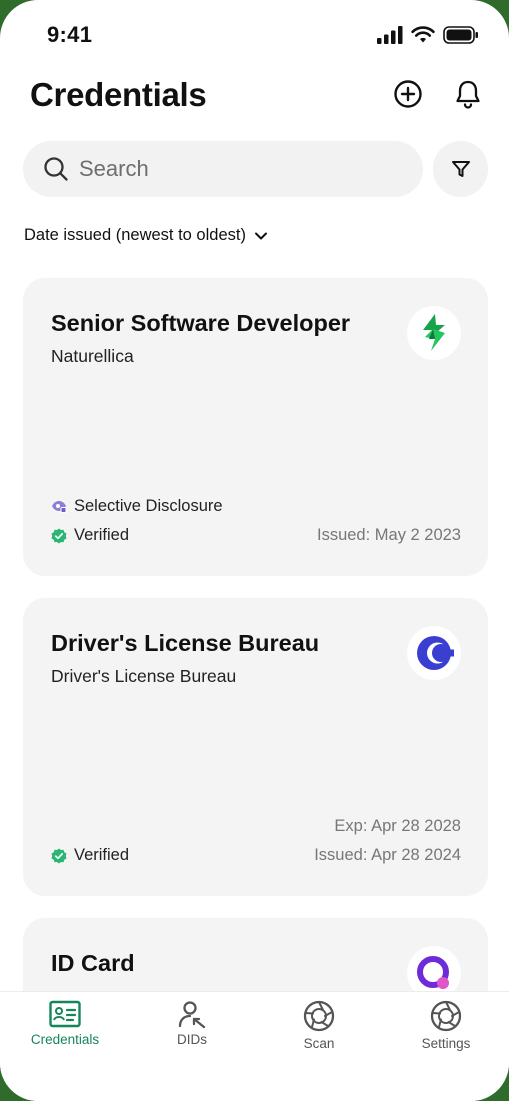 The height and width of the screenshot is (1101, 509). I want to click on status-icons, so click(428, 35).